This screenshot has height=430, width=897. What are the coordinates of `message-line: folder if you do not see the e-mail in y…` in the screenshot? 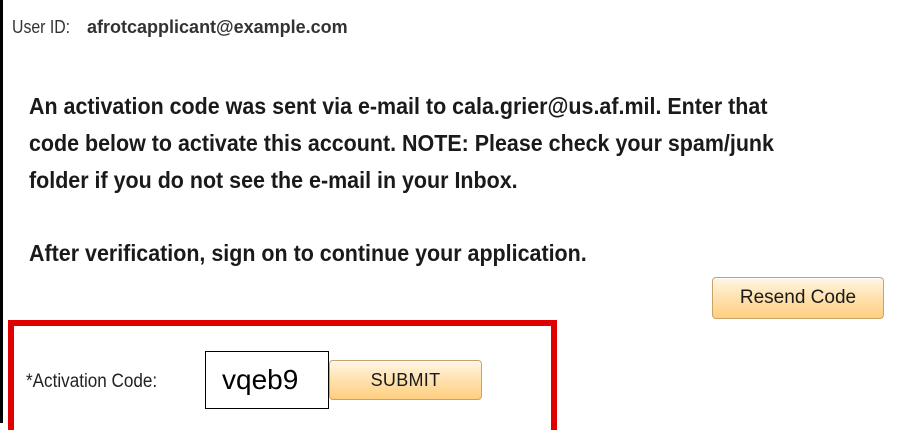 It's located at (273, 180).